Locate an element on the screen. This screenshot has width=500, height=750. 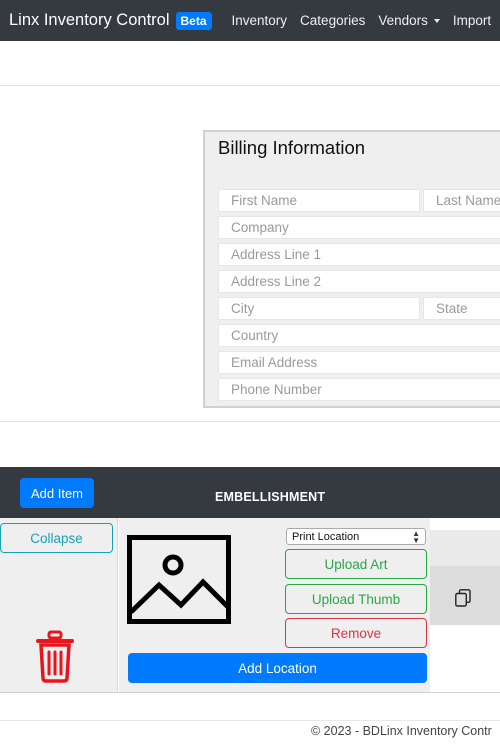
select-arrows-icon: ▲ ▼ is located at coordinates (416, 537).